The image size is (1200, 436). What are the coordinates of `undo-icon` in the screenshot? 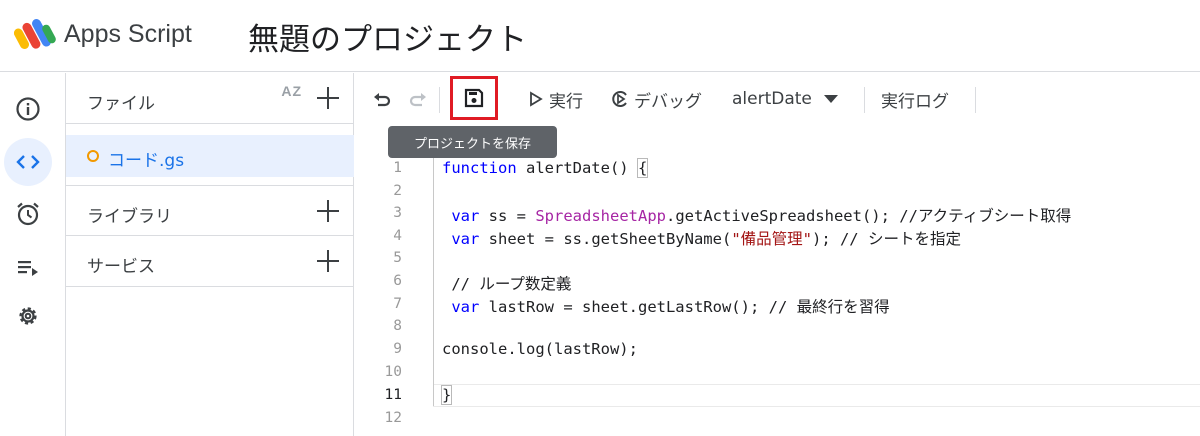 It's located at (382, 100).